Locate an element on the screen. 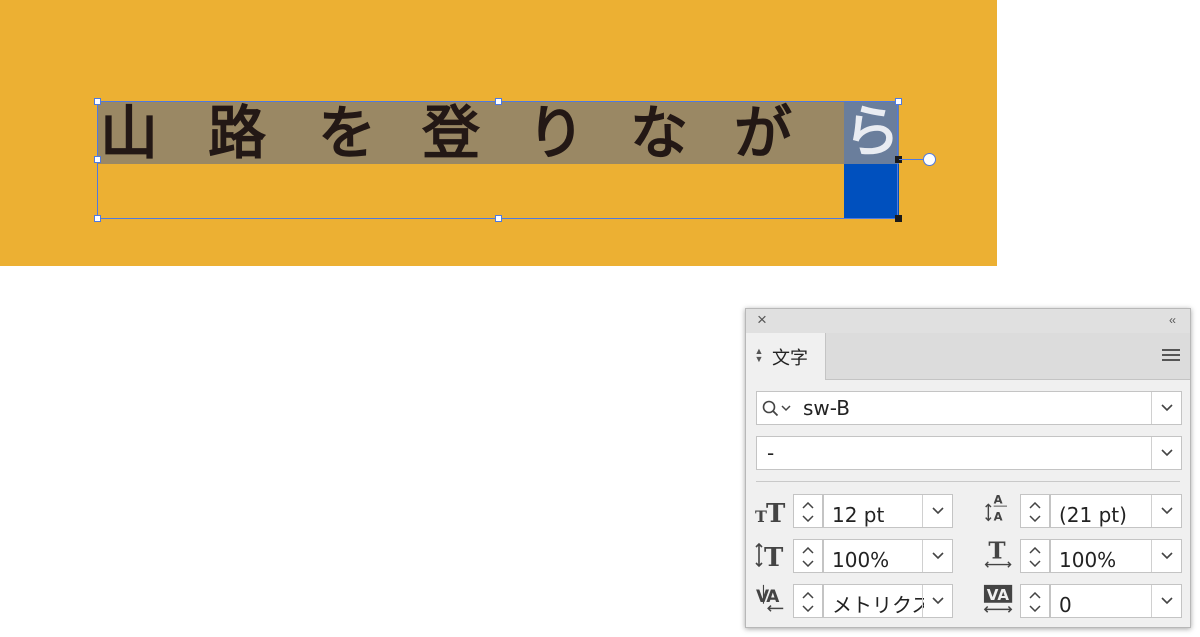  tracking-dropdown is located at coordinates (1166, 601).